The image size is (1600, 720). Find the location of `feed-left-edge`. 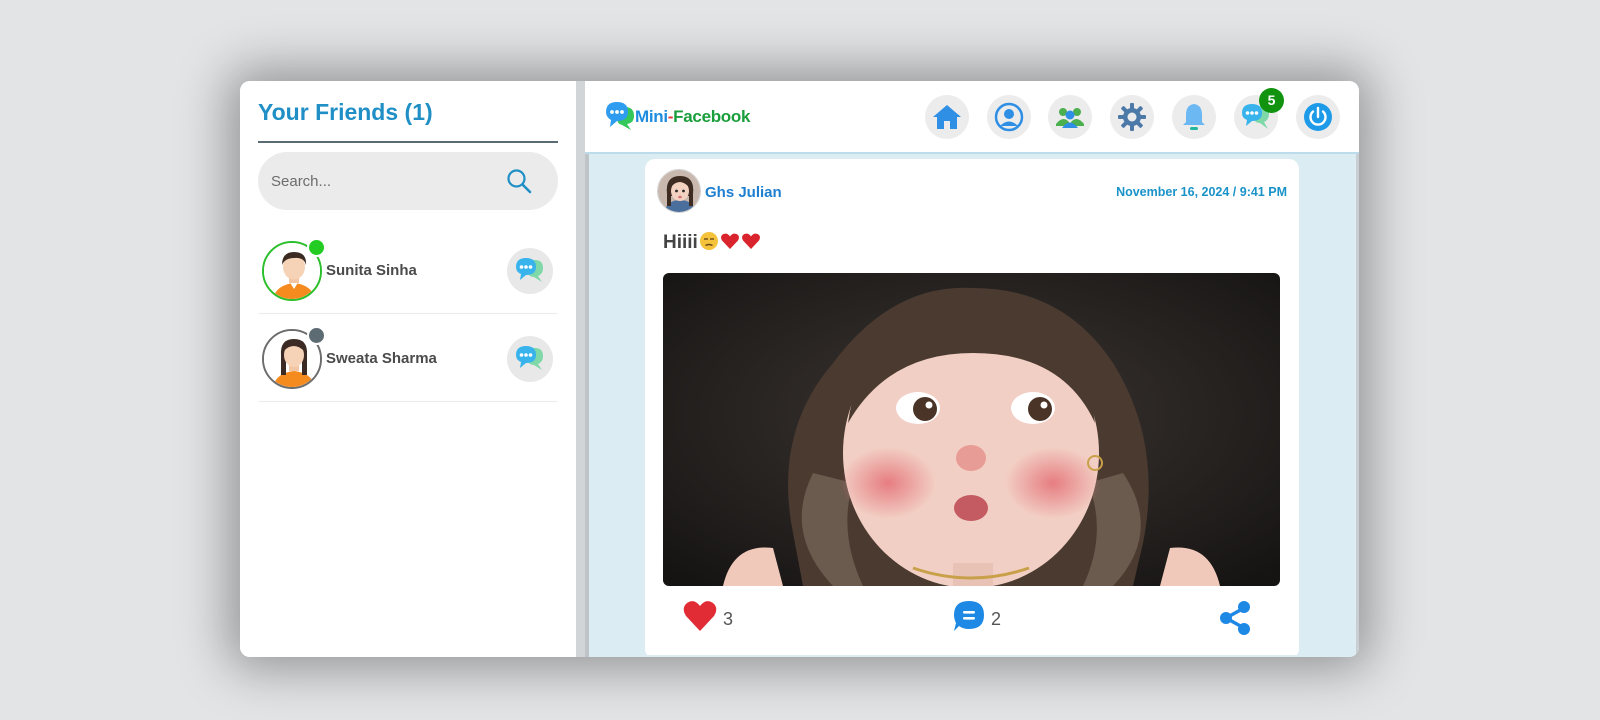

feed-left-edge is located at coordinates (587, 405).